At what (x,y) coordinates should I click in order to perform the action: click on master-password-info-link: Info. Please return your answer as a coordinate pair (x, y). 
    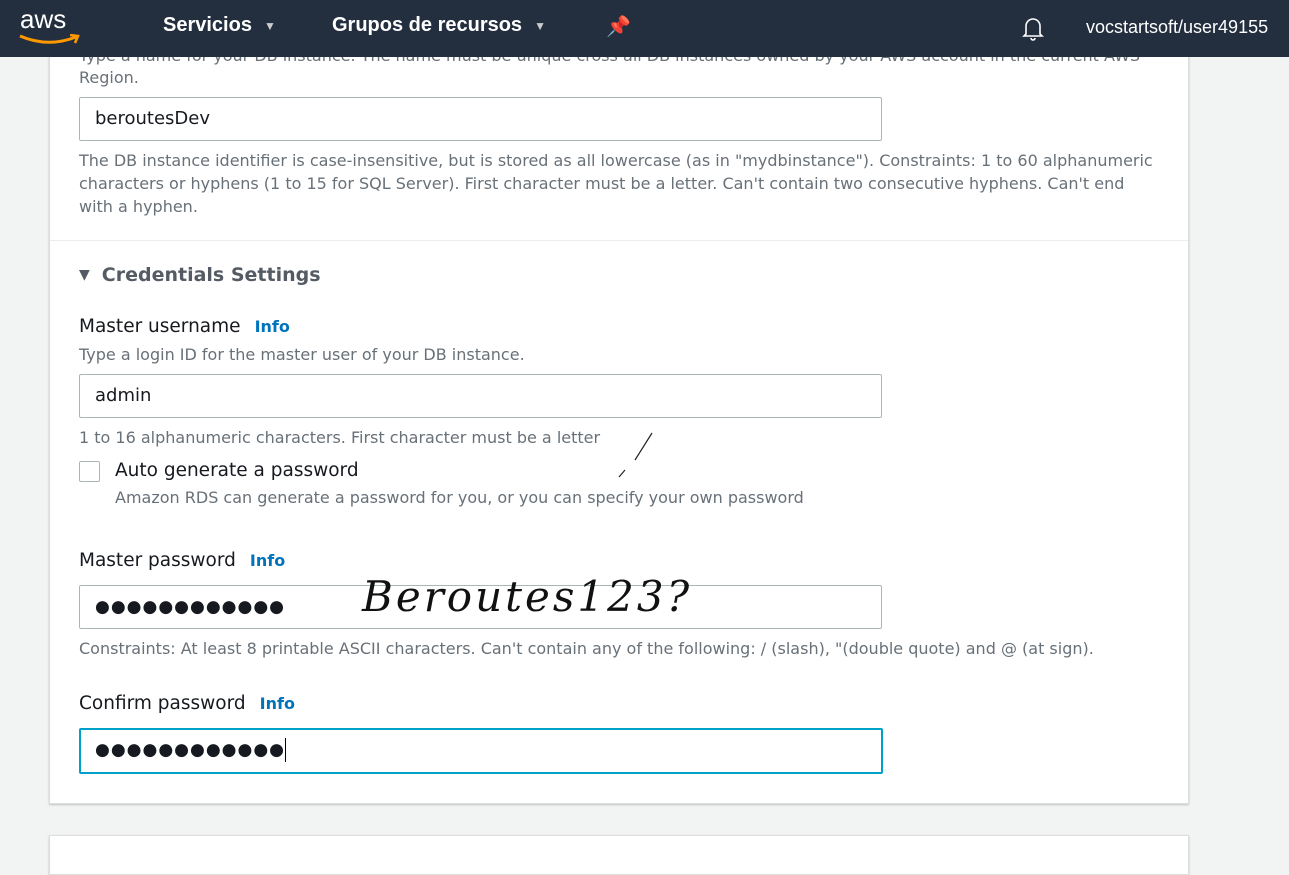
    Looking at the image, I should click on (267, 560).